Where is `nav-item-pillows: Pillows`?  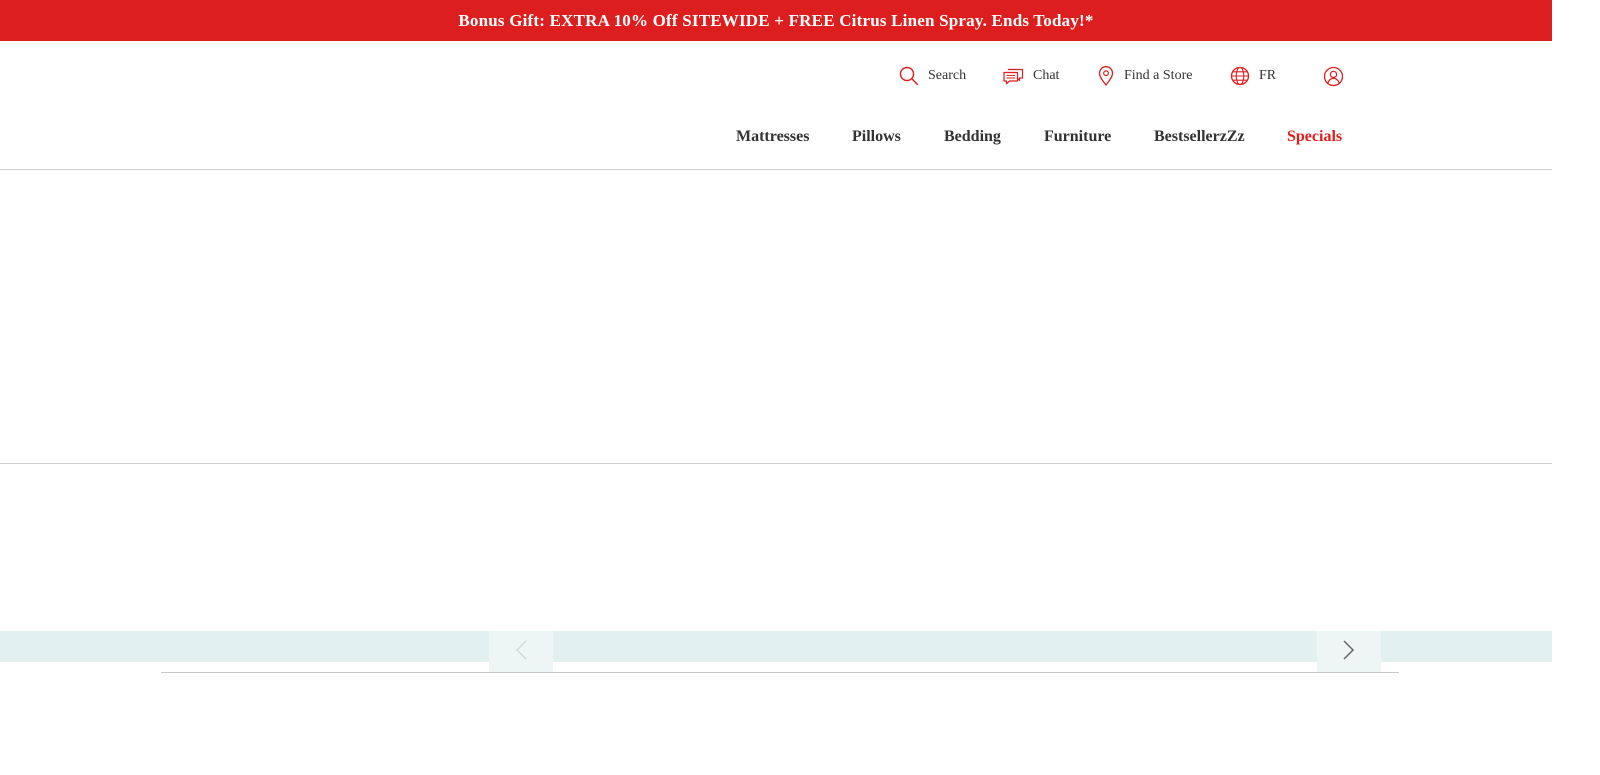
nav-item-pillows: Pillows is located at coordinates (876, 137).